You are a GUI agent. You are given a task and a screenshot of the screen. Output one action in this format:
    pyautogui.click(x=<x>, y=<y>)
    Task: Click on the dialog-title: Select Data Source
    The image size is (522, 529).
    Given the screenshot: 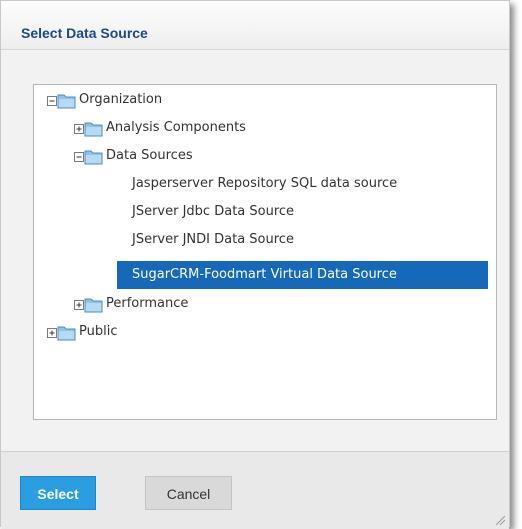 What is the action you would take?
    pyautogui.click(x=84, y=33)
    